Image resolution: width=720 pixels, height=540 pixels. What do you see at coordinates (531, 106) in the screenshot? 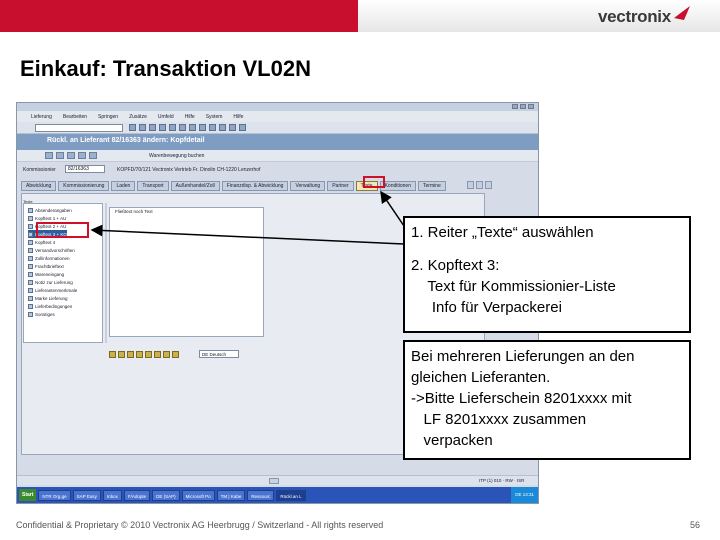
I see `close-icon` at bounding box center [531, 106].